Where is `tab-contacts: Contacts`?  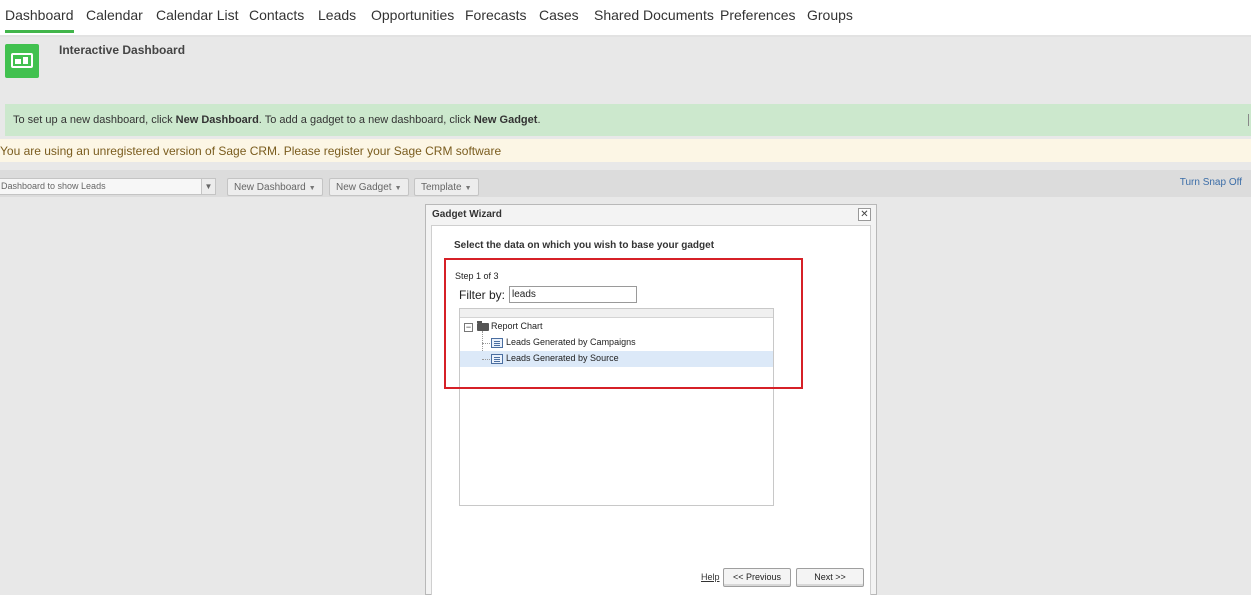
tab-contacts: Contacts is located at coordinates (276, 15).